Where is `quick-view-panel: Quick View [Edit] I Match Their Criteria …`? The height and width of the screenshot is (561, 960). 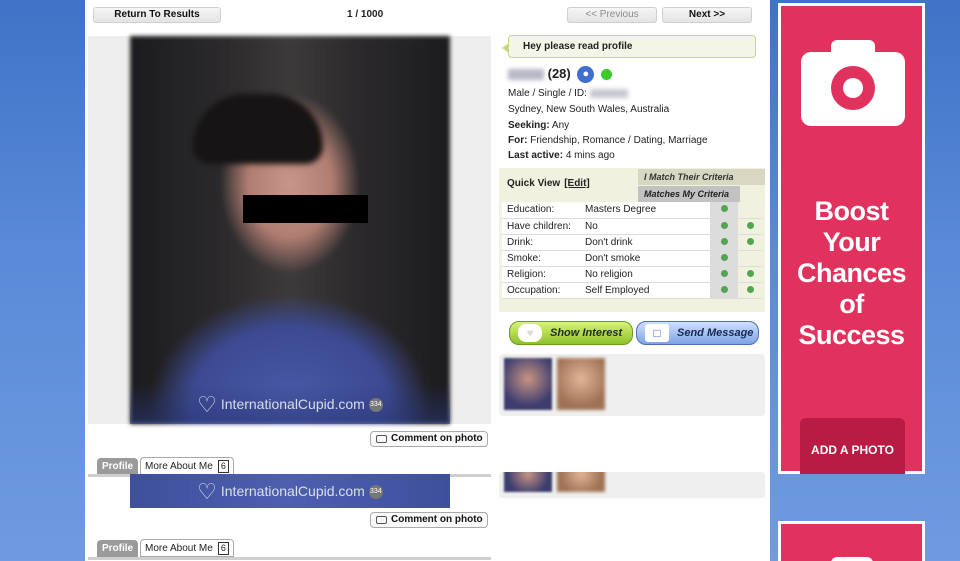 quick-view-panel: Quick View [Edit] I Match Their Criteria … is located at coordinates (632, 240).